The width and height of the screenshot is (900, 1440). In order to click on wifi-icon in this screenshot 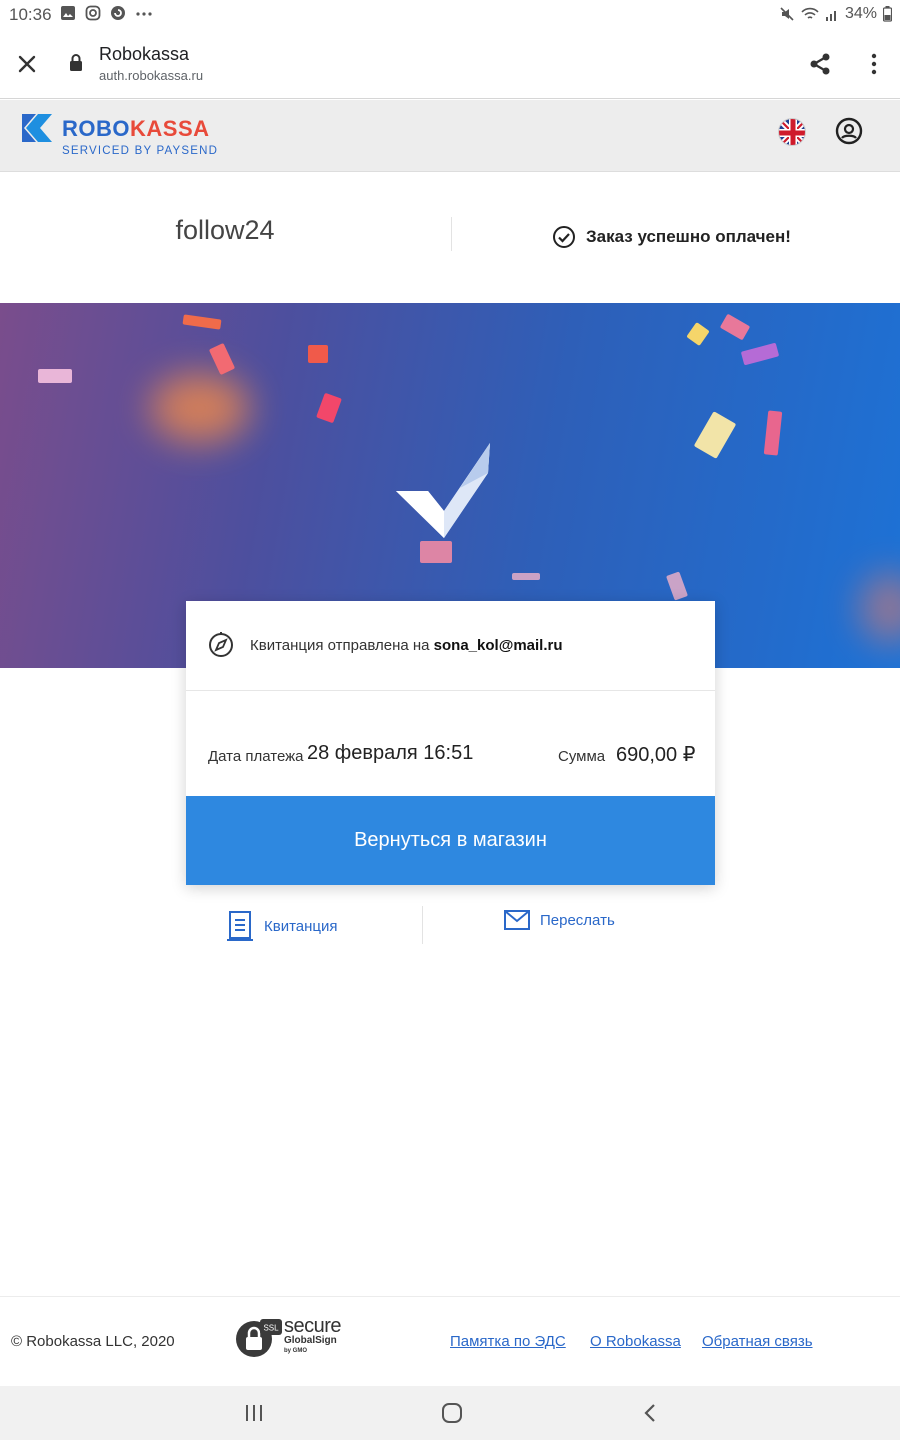, I will do `click(810, 13)`.